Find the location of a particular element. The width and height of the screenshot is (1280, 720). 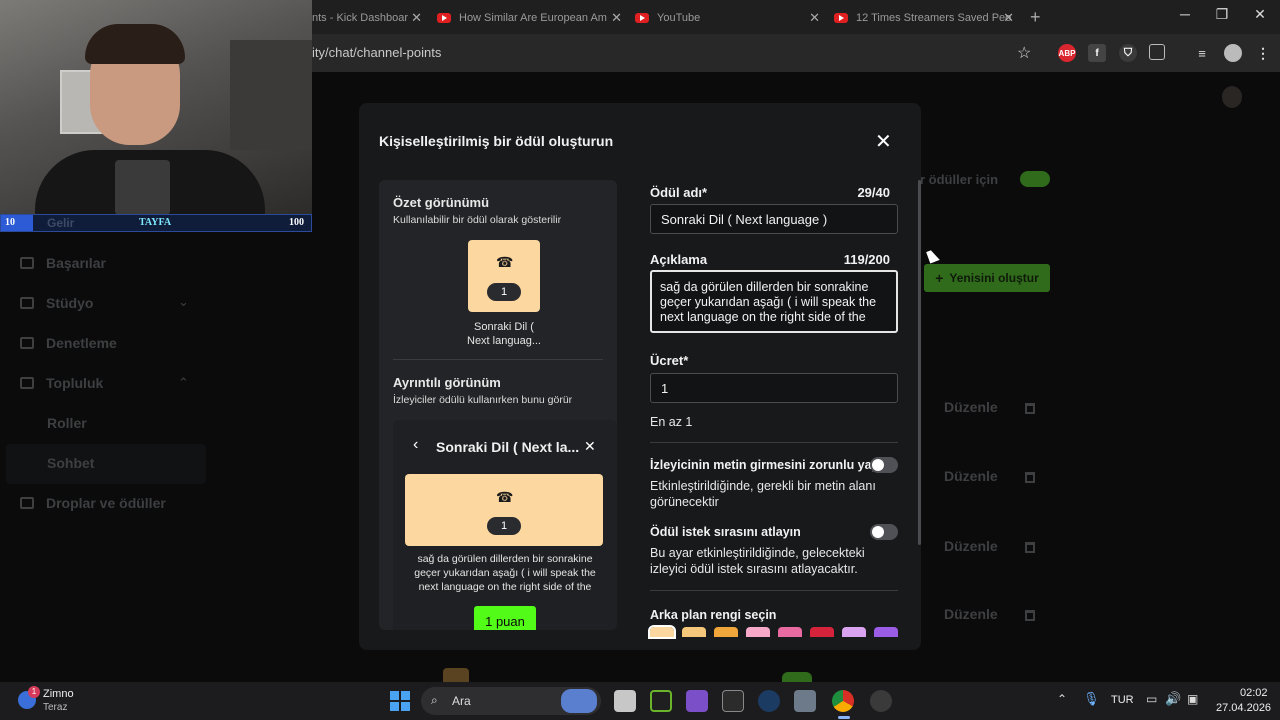

goal-target: 100 is located at coordinates (296, 222).